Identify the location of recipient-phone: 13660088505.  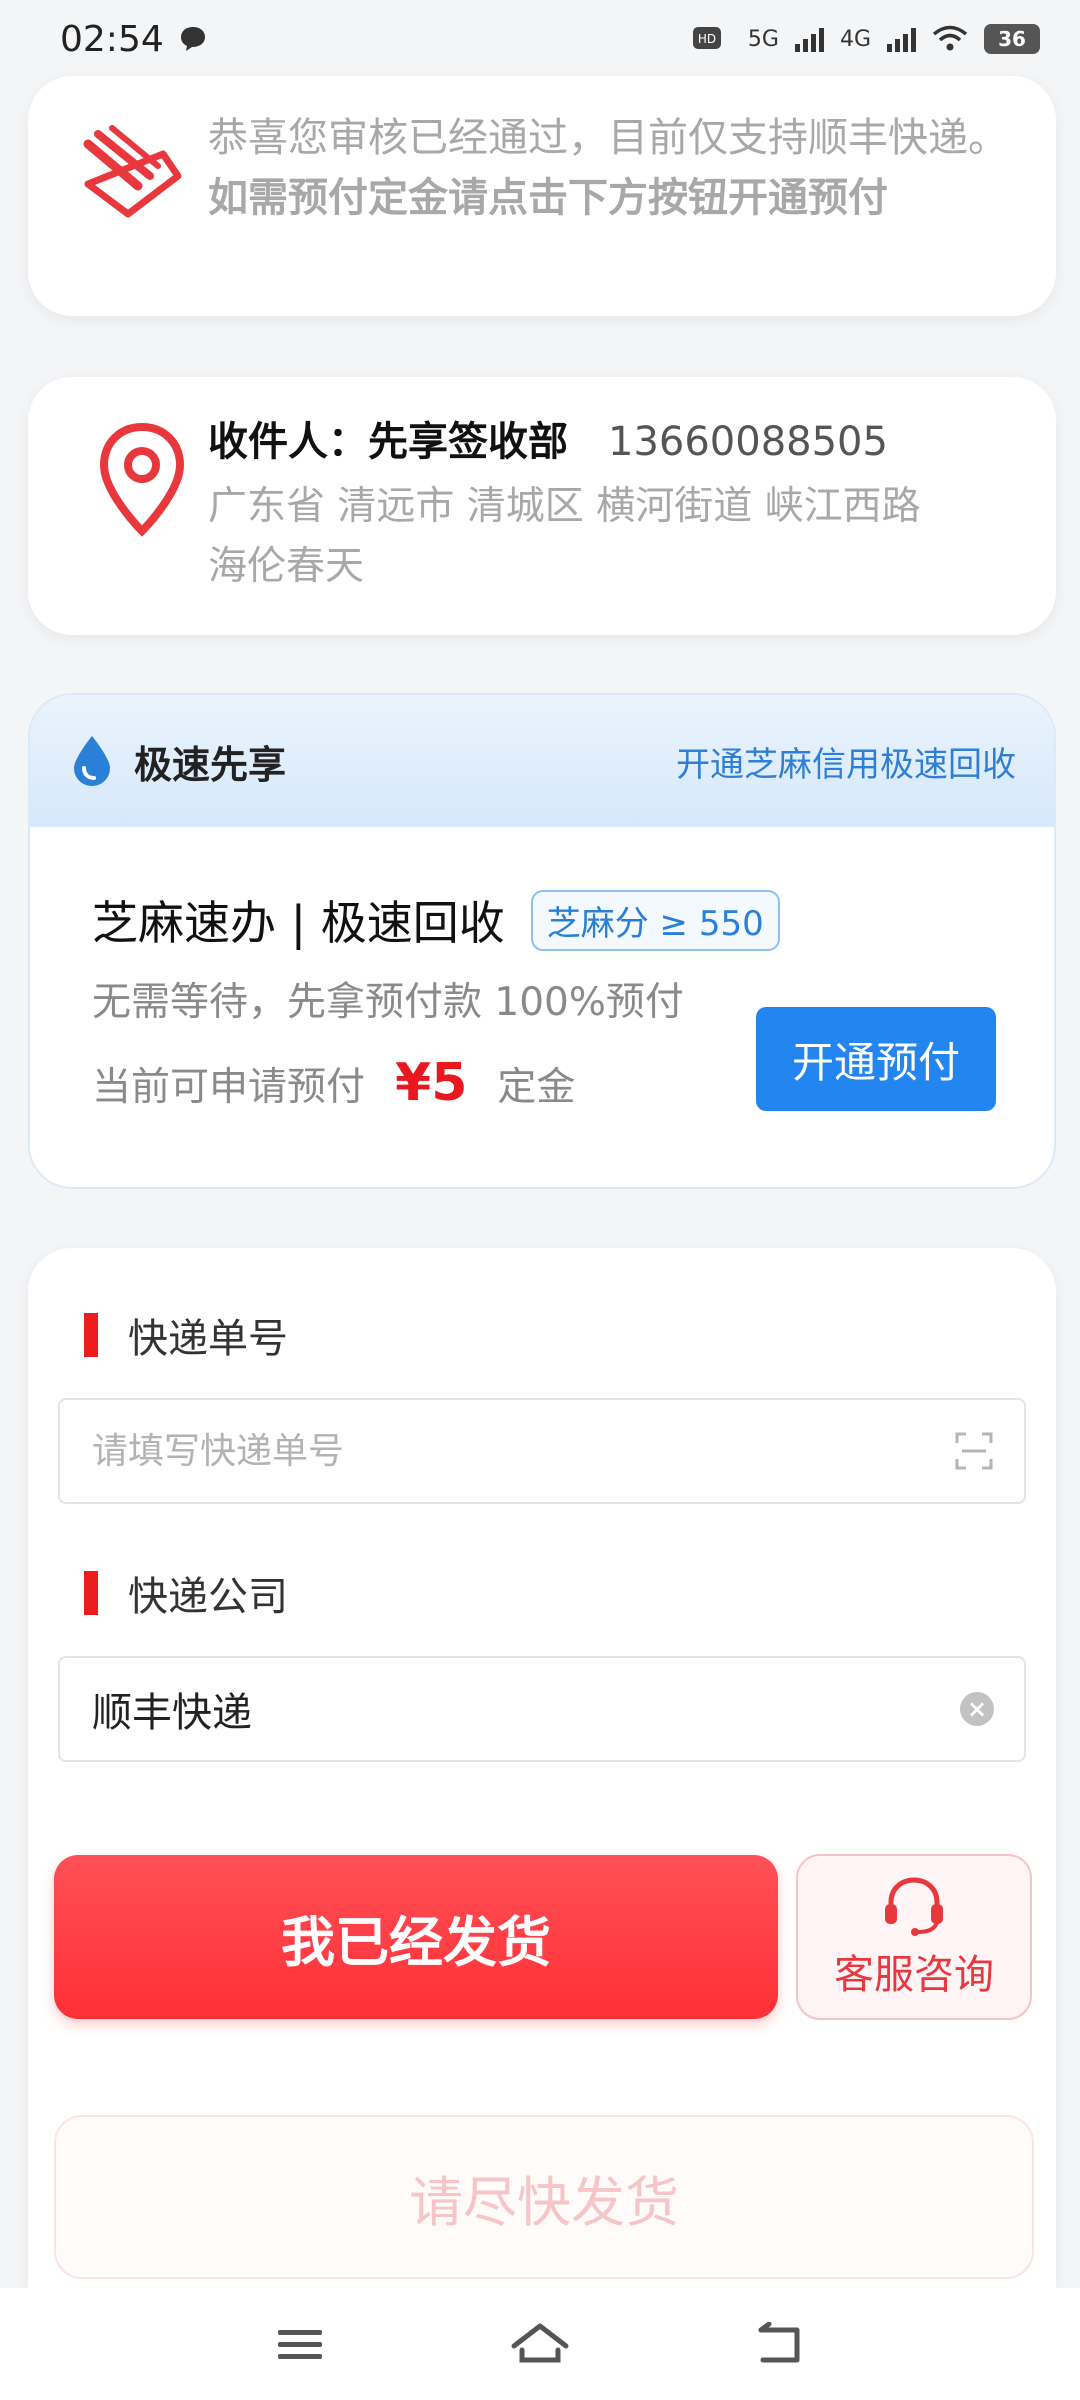
(748, 442).